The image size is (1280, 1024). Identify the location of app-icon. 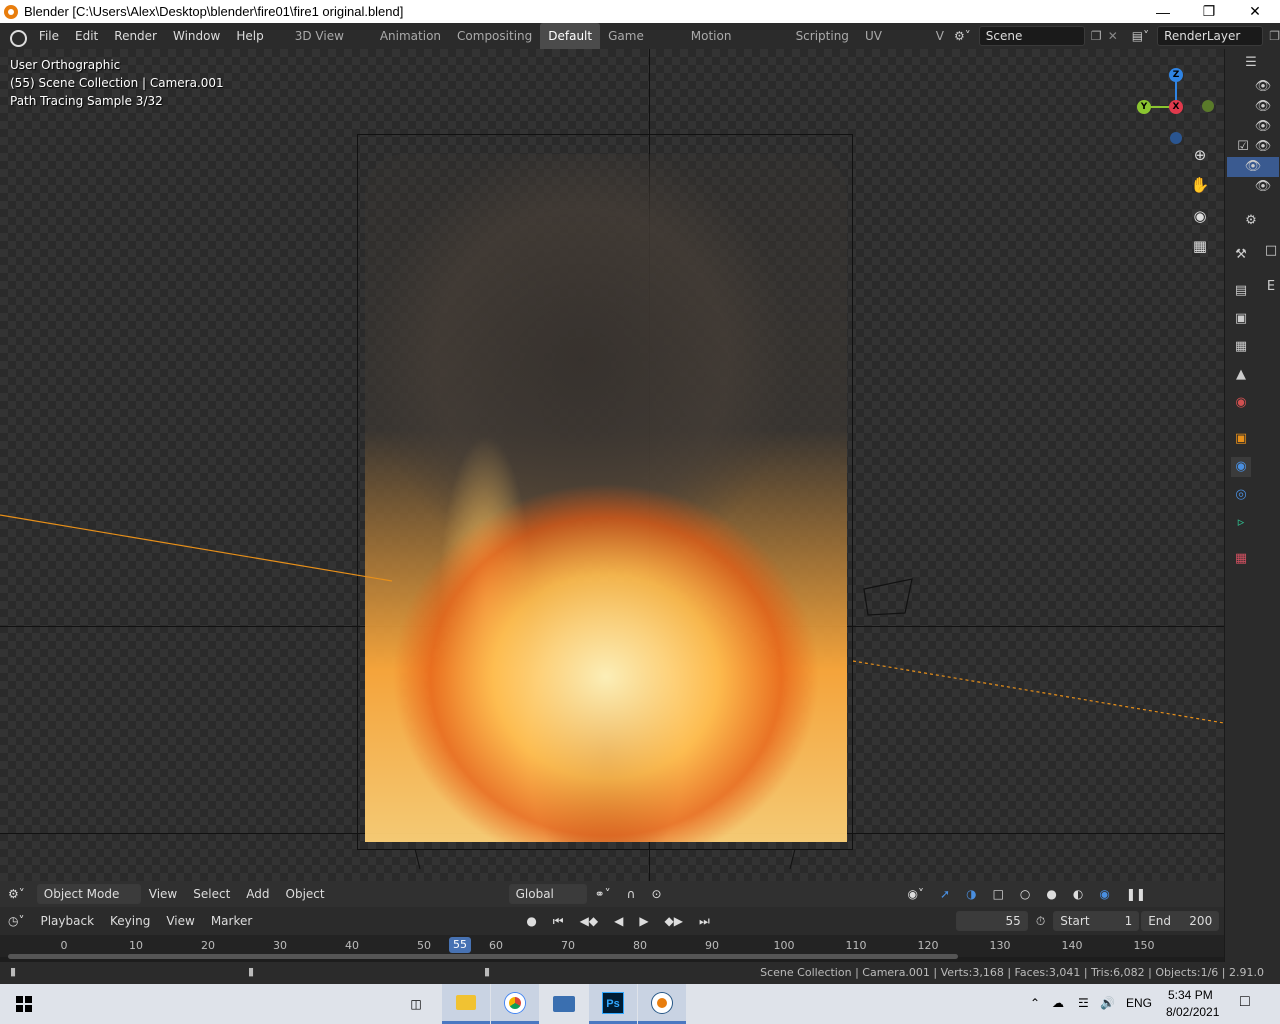
(564, 1004).